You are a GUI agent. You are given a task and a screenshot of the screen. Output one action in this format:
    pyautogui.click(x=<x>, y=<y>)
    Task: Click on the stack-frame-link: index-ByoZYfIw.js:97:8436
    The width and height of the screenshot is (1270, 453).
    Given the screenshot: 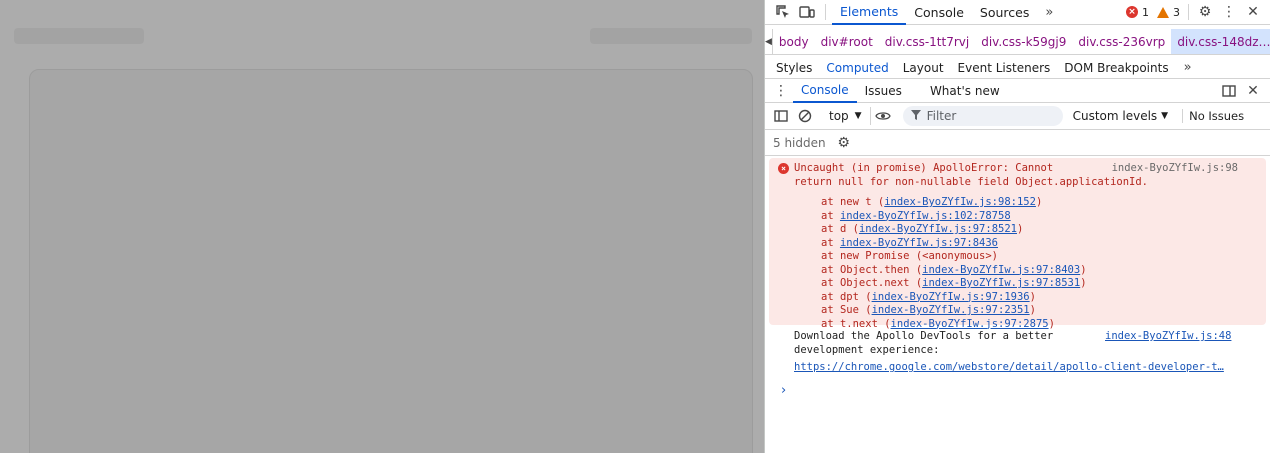 What is the action you would take?
    pyautogui.click(x=919, y=243)
    